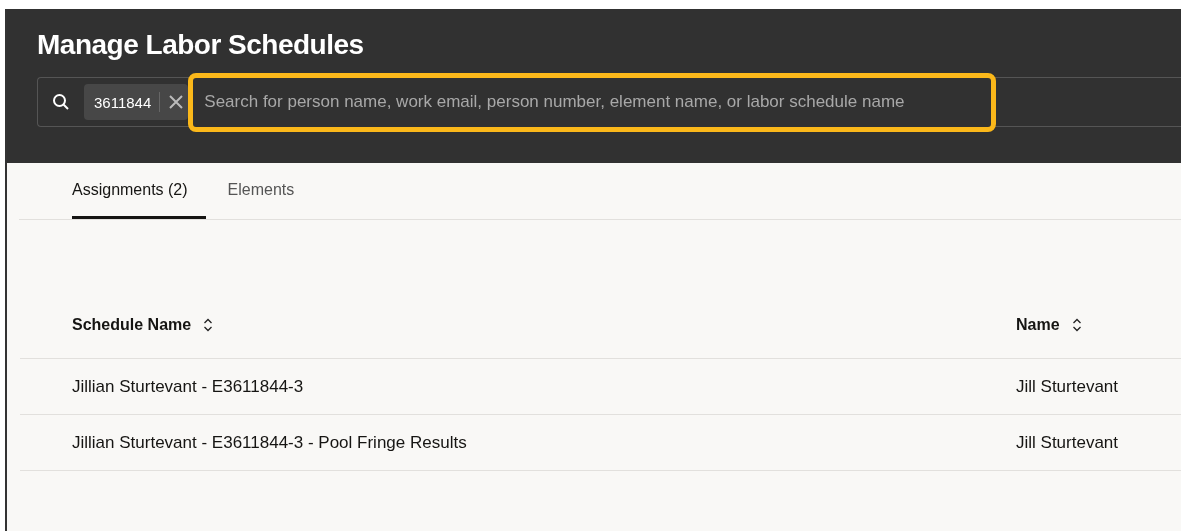 This screenshot has width=1181, height=531. Describe the element at coordinates (201, 45) in the screenshot. I see `page-title: Manage Labor Schedules` at that location.